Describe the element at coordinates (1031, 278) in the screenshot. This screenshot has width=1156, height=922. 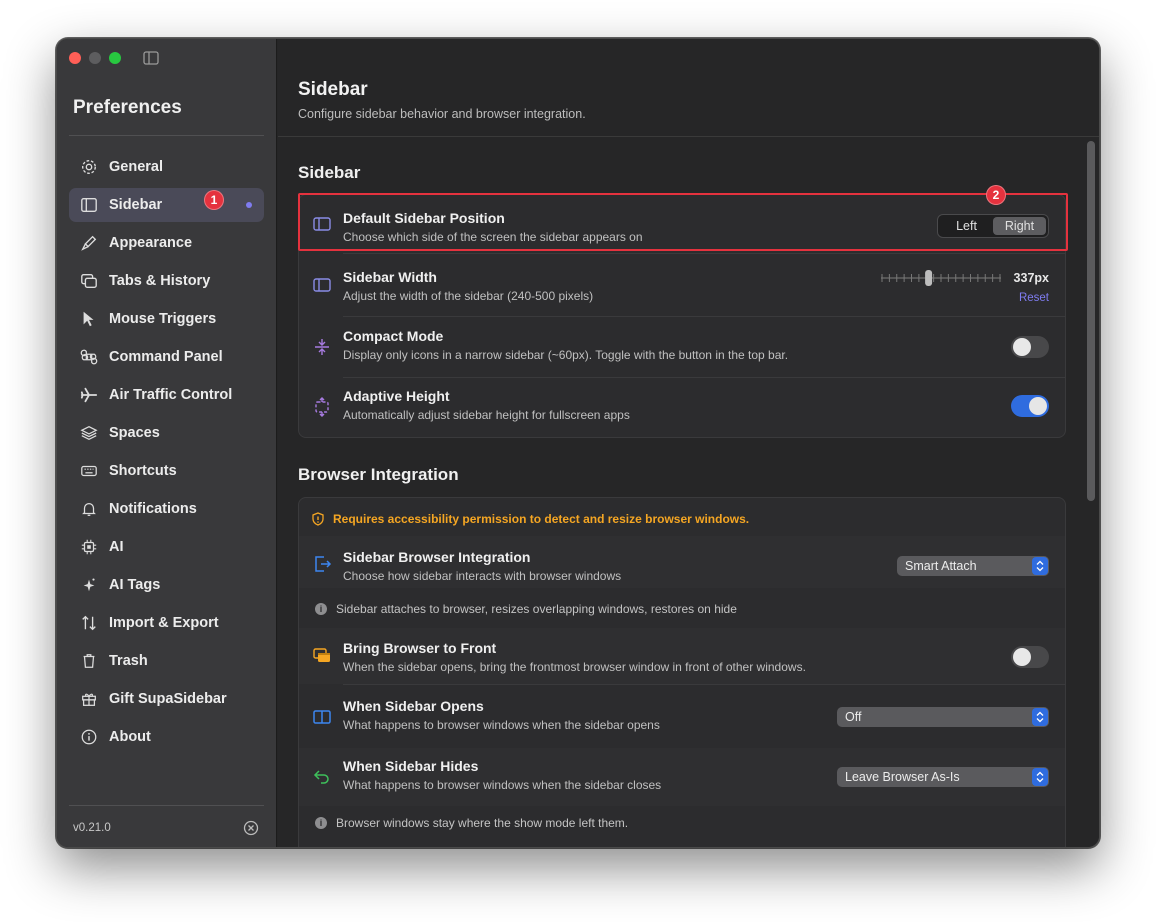
I see `width-value: 337px` at that location.